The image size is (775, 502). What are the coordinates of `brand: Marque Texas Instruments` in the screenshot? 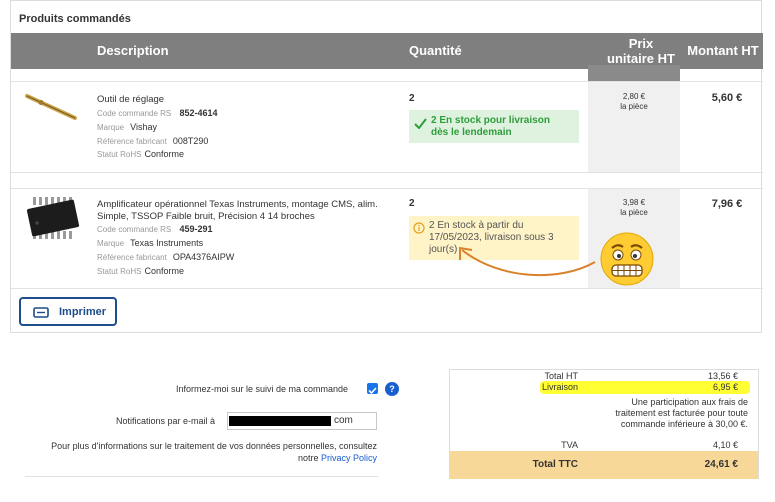 It's located at (150, 243).